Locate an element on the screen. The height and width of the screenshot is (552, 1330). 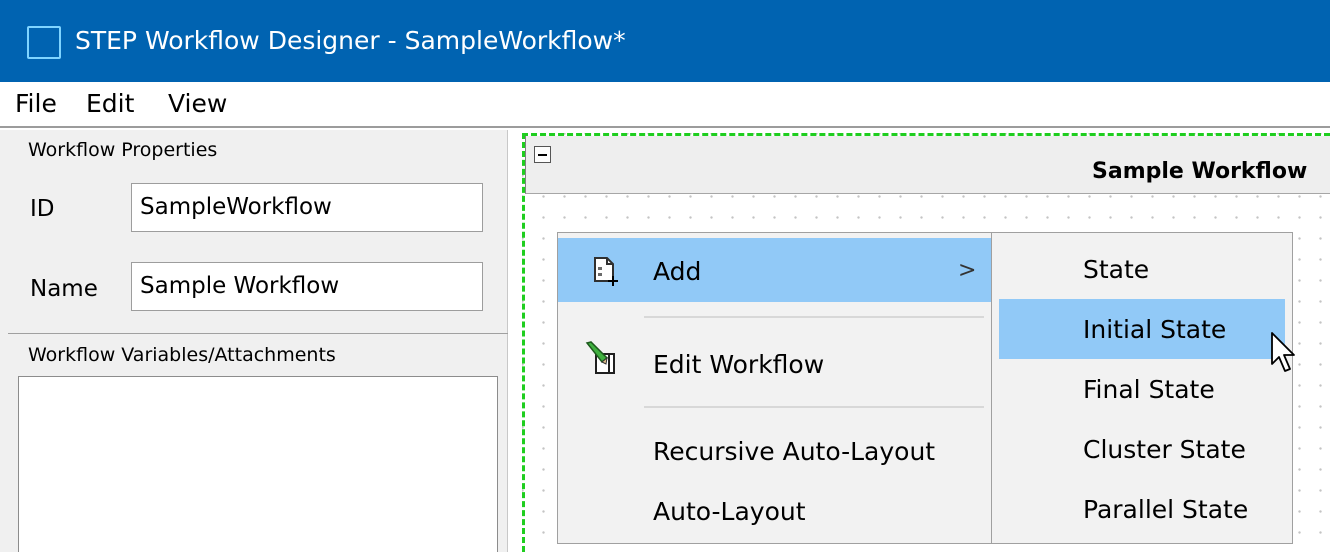
edit-workflow-icon is located at coordinates (600, 357).